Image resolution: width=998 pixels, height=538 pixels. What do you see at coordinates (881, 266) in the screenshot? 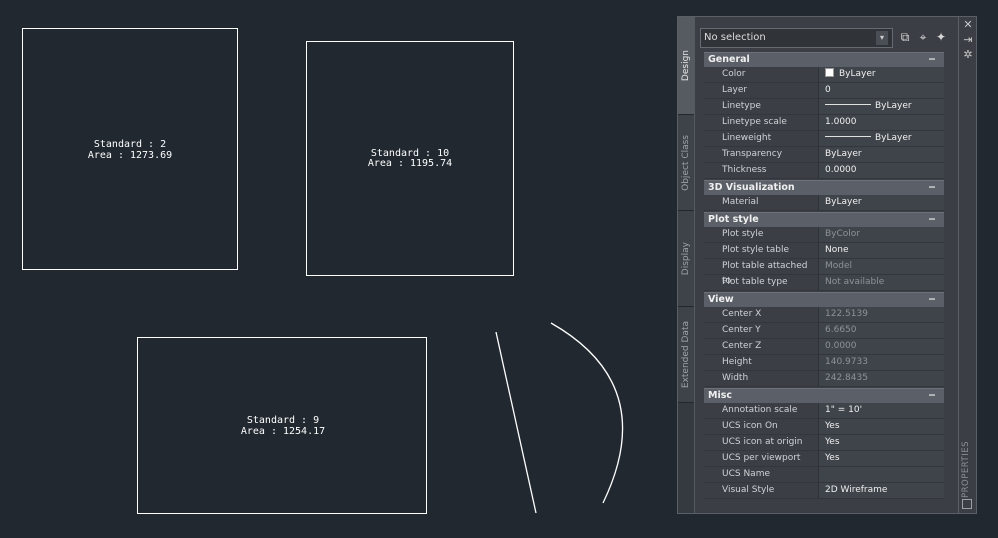
I see `property-value: Model` at bounding box center [881, 266].